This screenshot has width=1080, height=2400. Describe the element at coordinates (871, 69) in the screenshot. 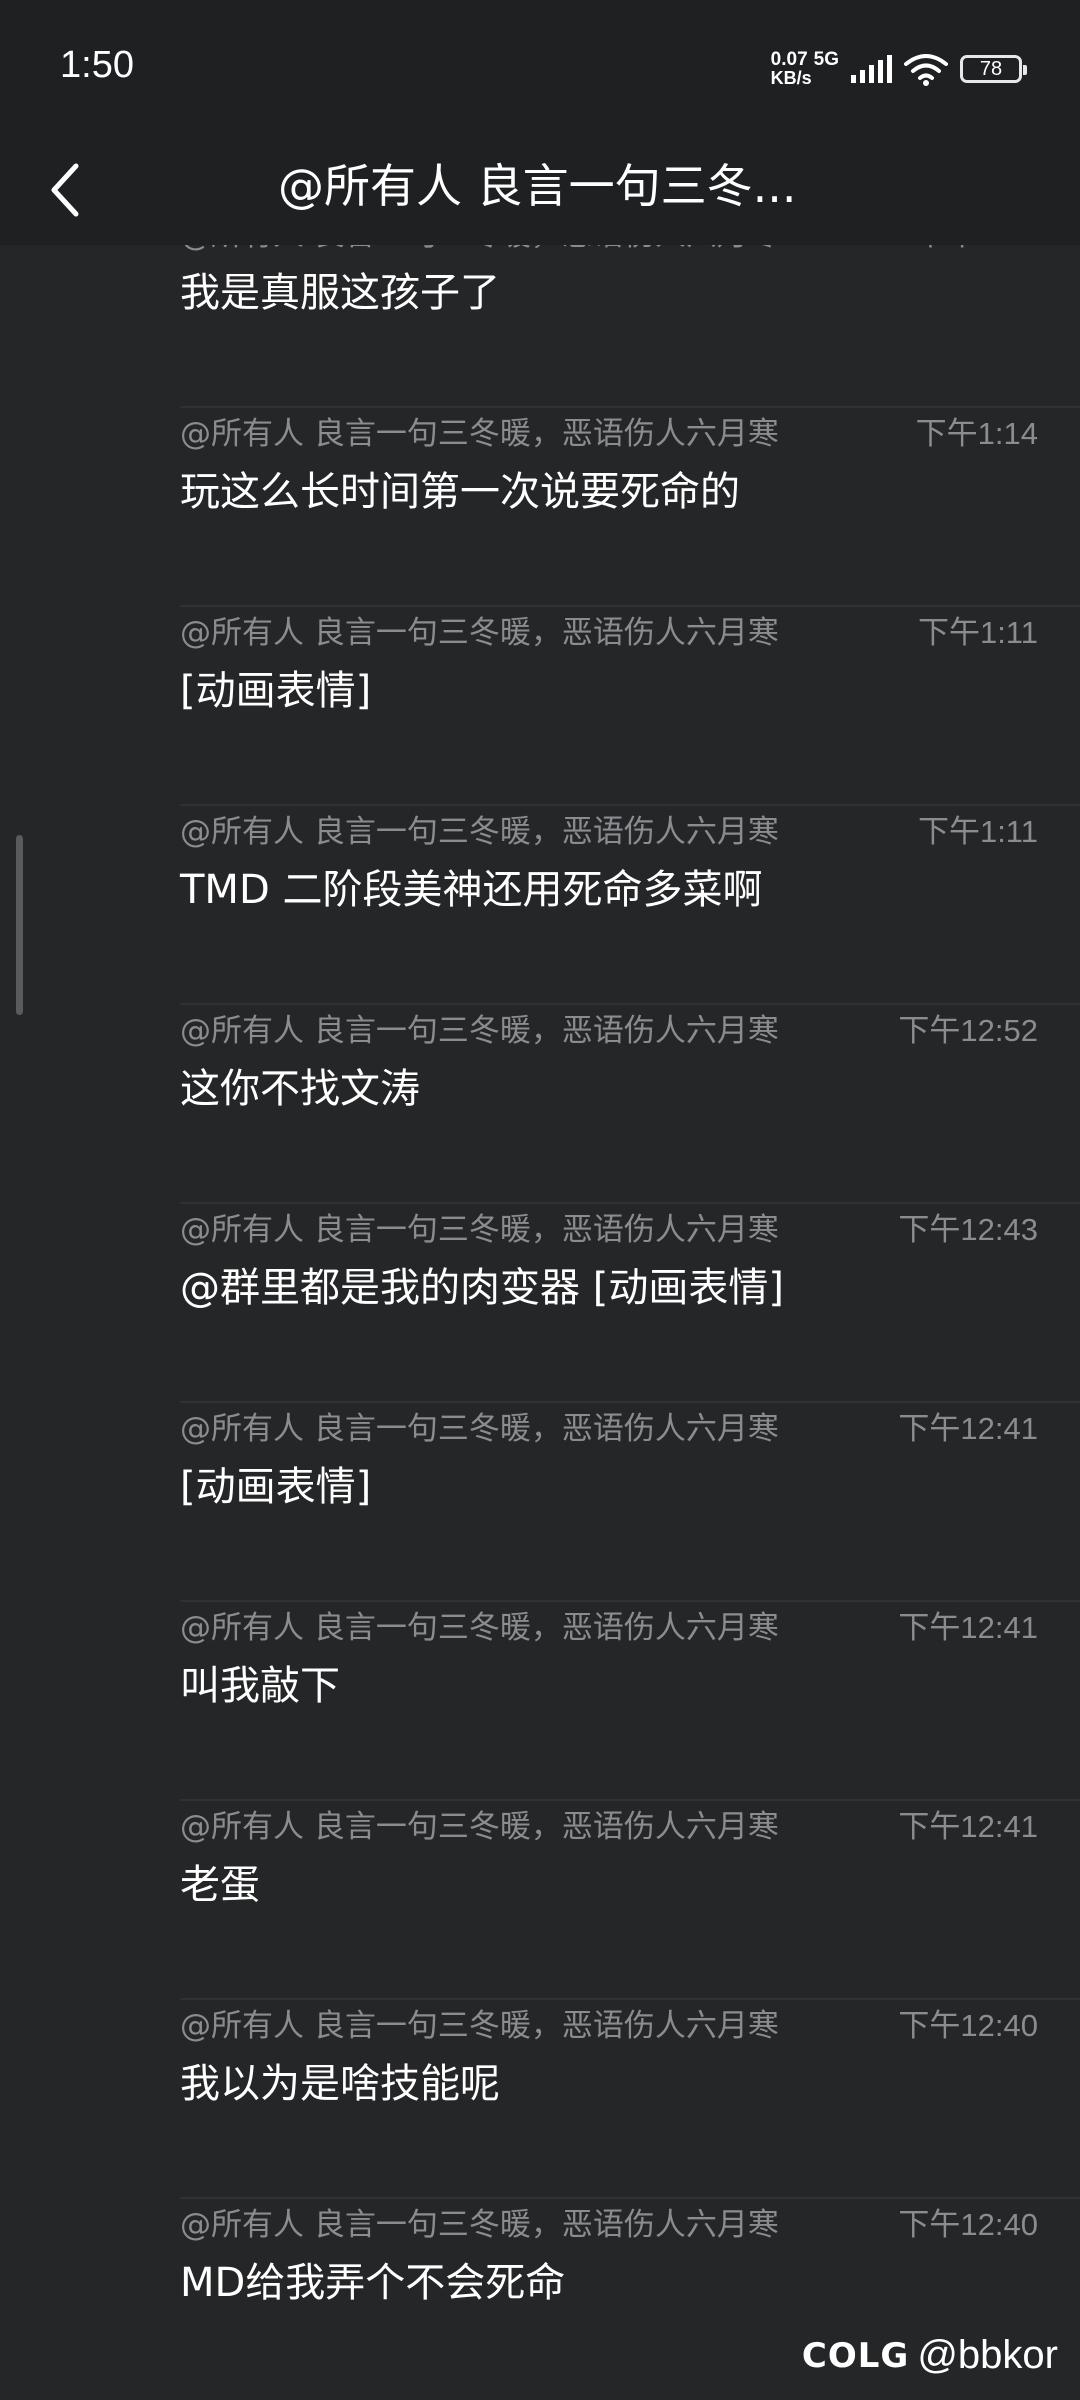

I see `signal-icon` at that location.